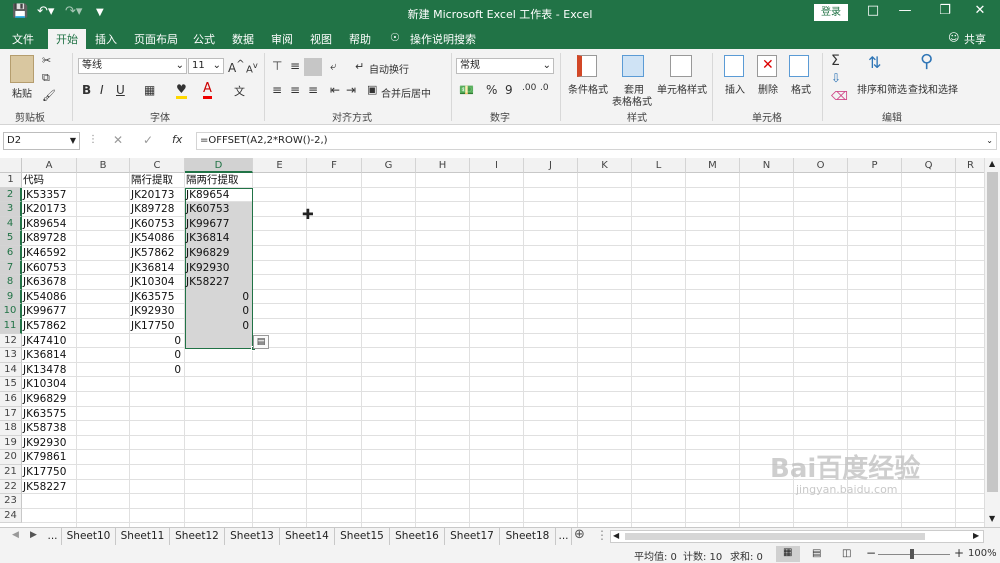 This screenshot has height=563, width=1000. What do you see at coordinates (976, 535) in the screenshot?
I see `scroll-right-icon: ▶` at bounding box center [976, 535].